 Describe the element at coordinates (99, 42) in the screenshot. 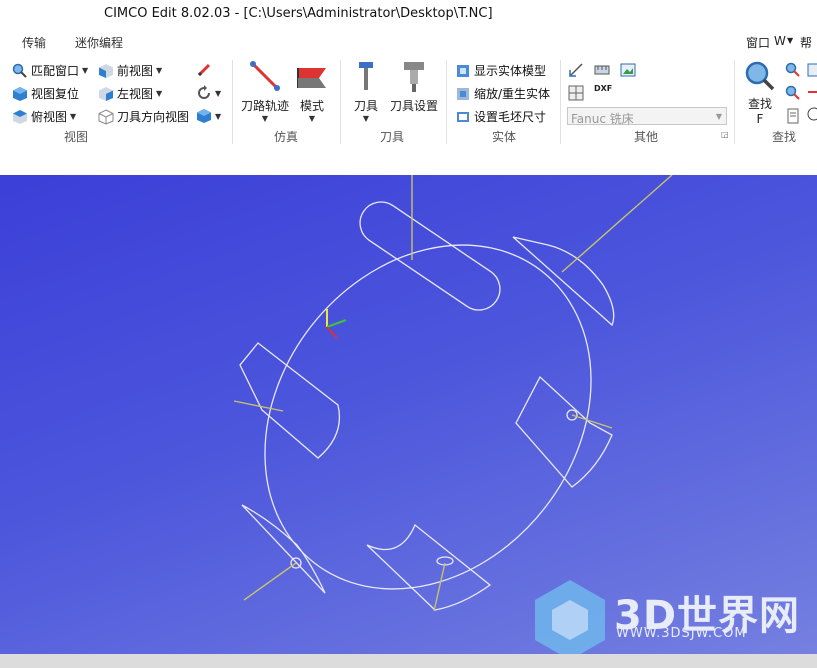

I see `tab-mini-programming: 迷你编程` at that location.